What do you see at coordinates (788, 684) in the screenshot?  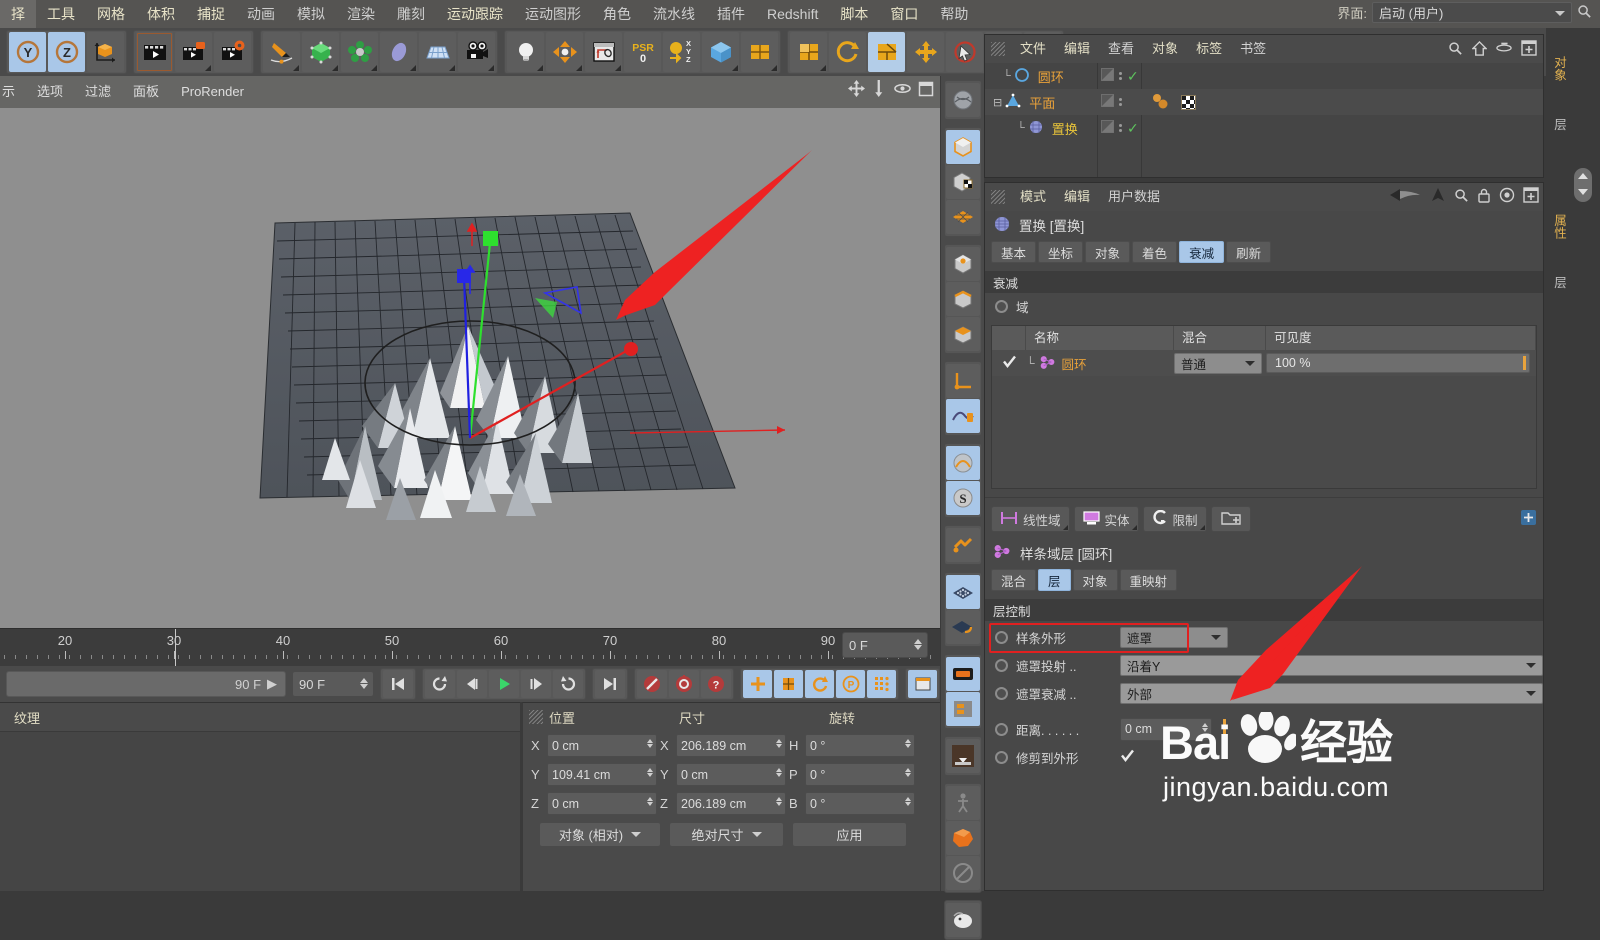 I see `scale-key-toggle` at bounding box center [788, 684].